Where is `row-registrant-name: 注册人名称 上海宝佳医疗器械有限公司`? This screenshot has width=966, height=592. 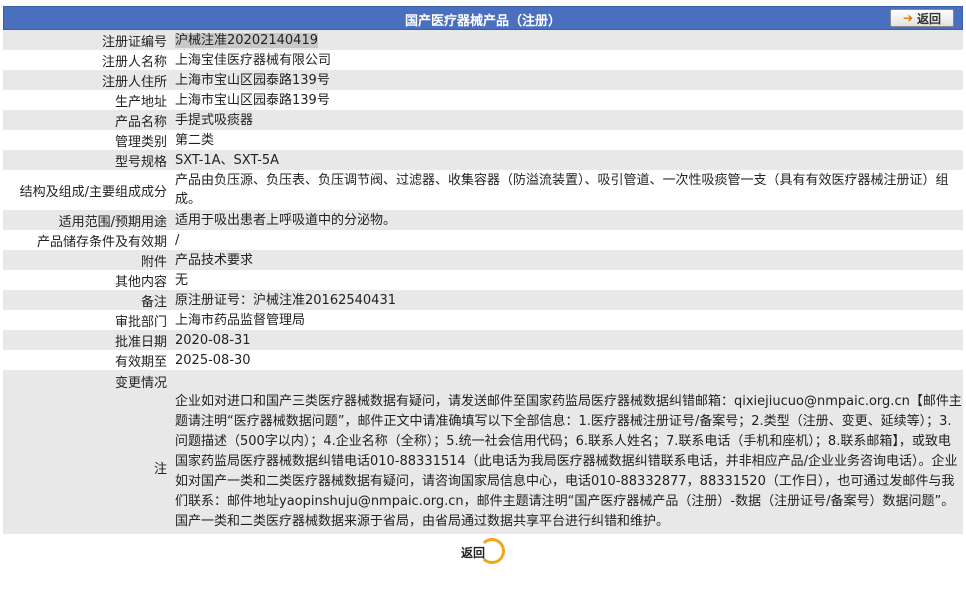 row-registrant-name: 注册人名称 上海宝佳医疗器械有限公司 is located at coordinates (483, 60).